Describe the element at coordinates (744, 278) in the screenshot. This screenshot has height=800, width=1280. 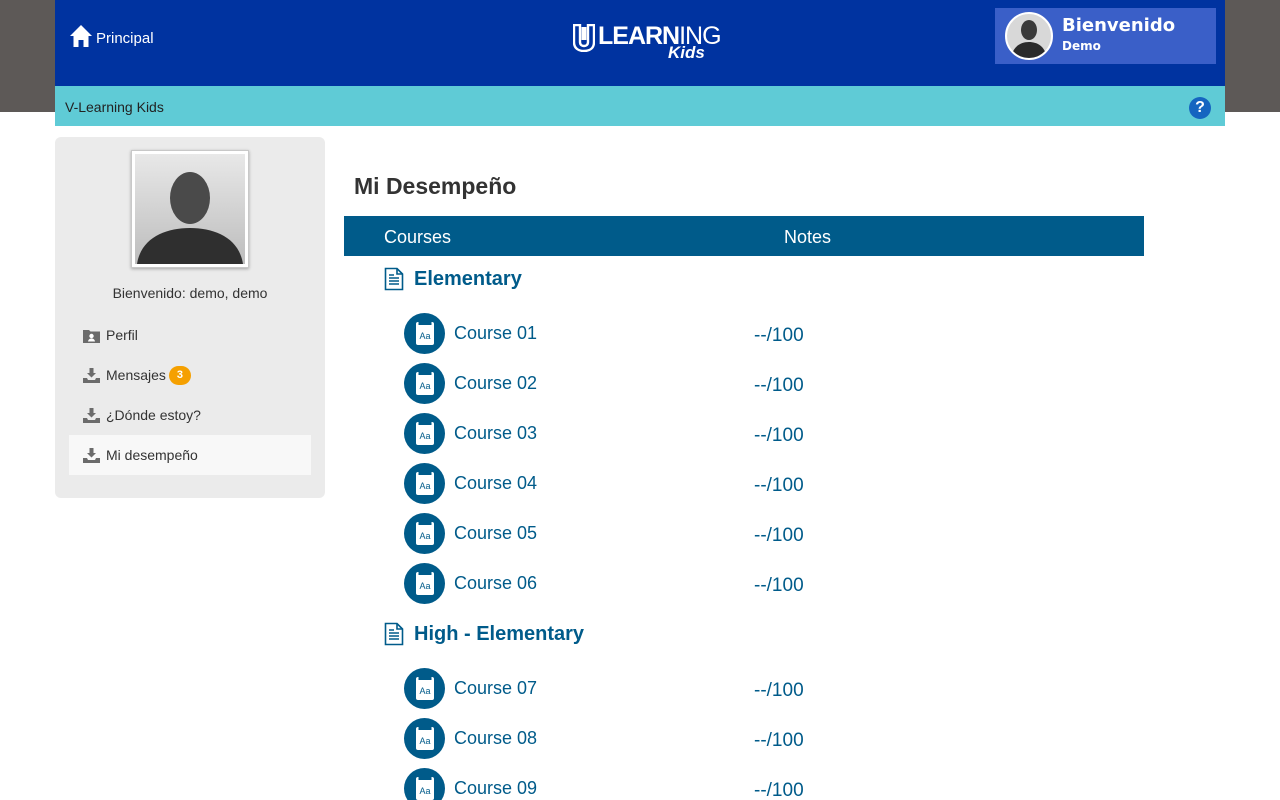
I see `level-heading: Elementary` at that location.